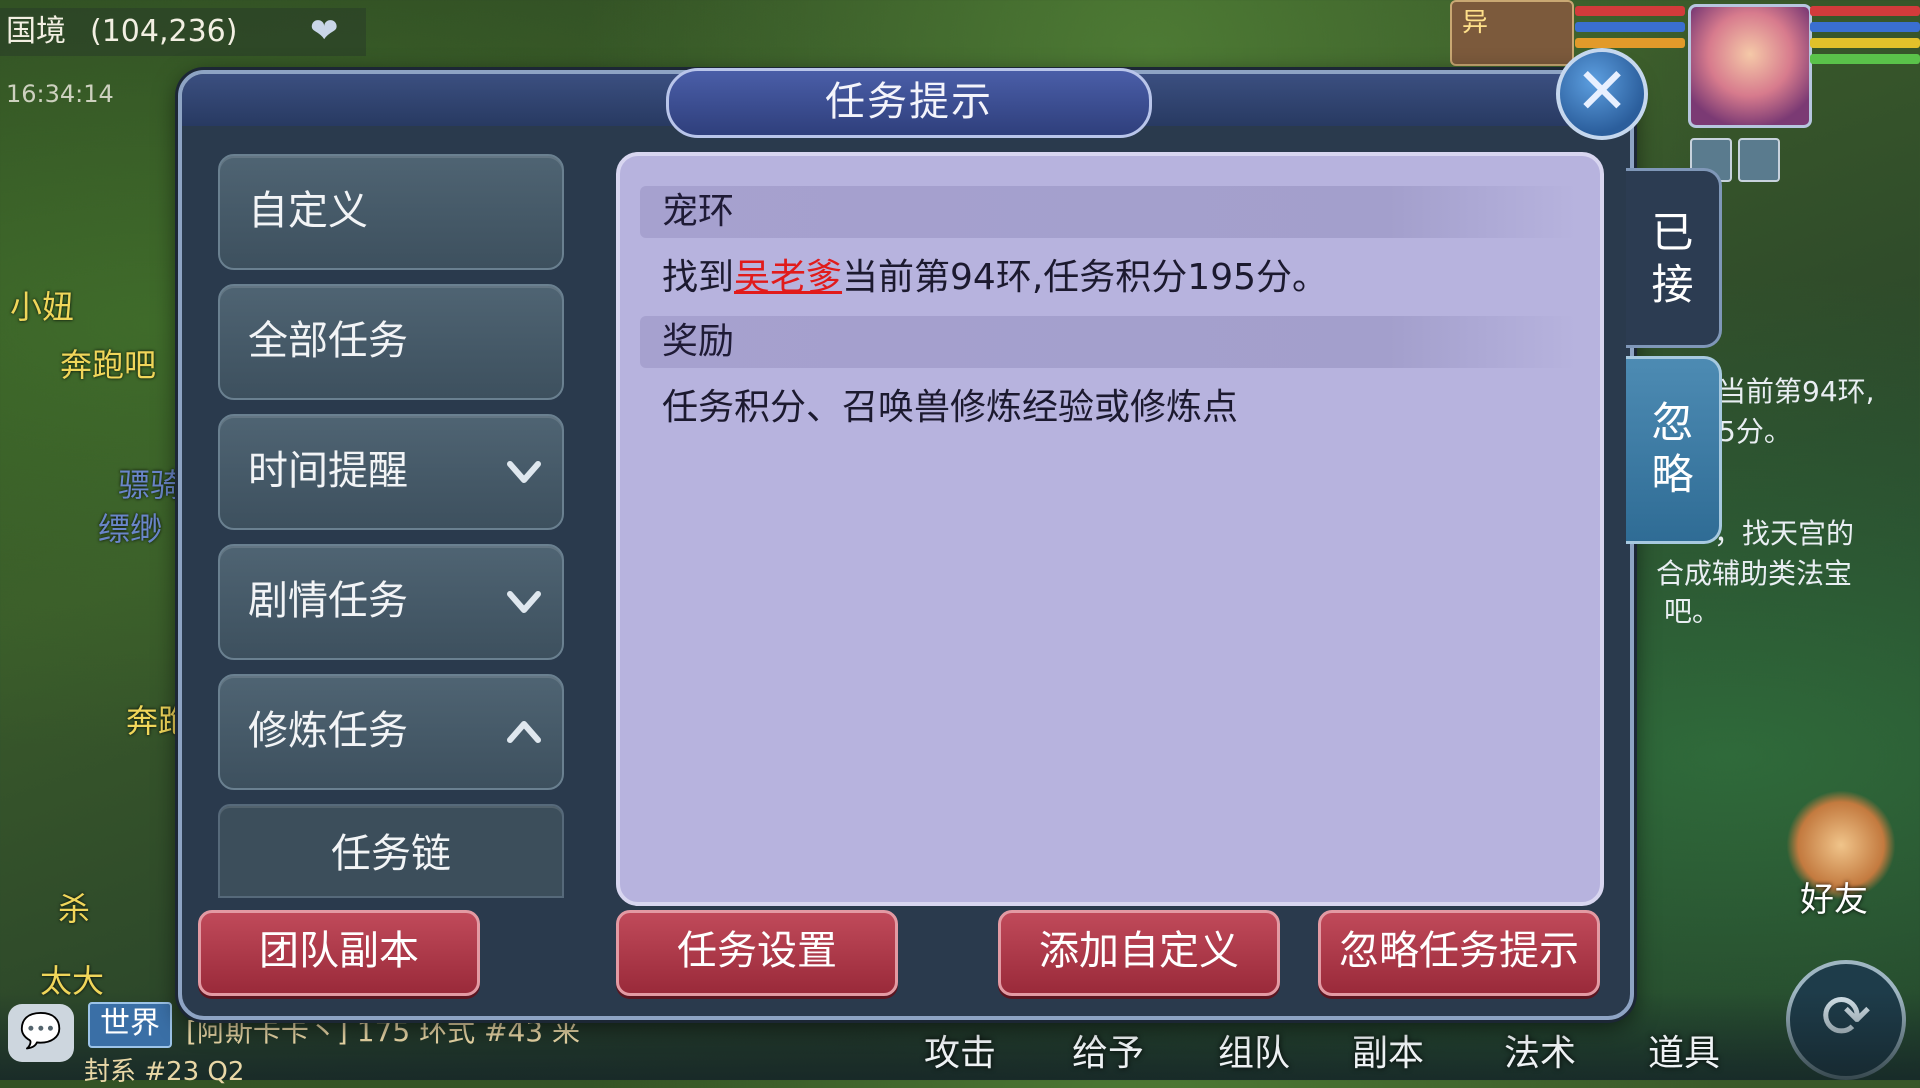 The image size is (1920, 1088). I want to click on world-player-name: 缥缈, so click(130, 527).